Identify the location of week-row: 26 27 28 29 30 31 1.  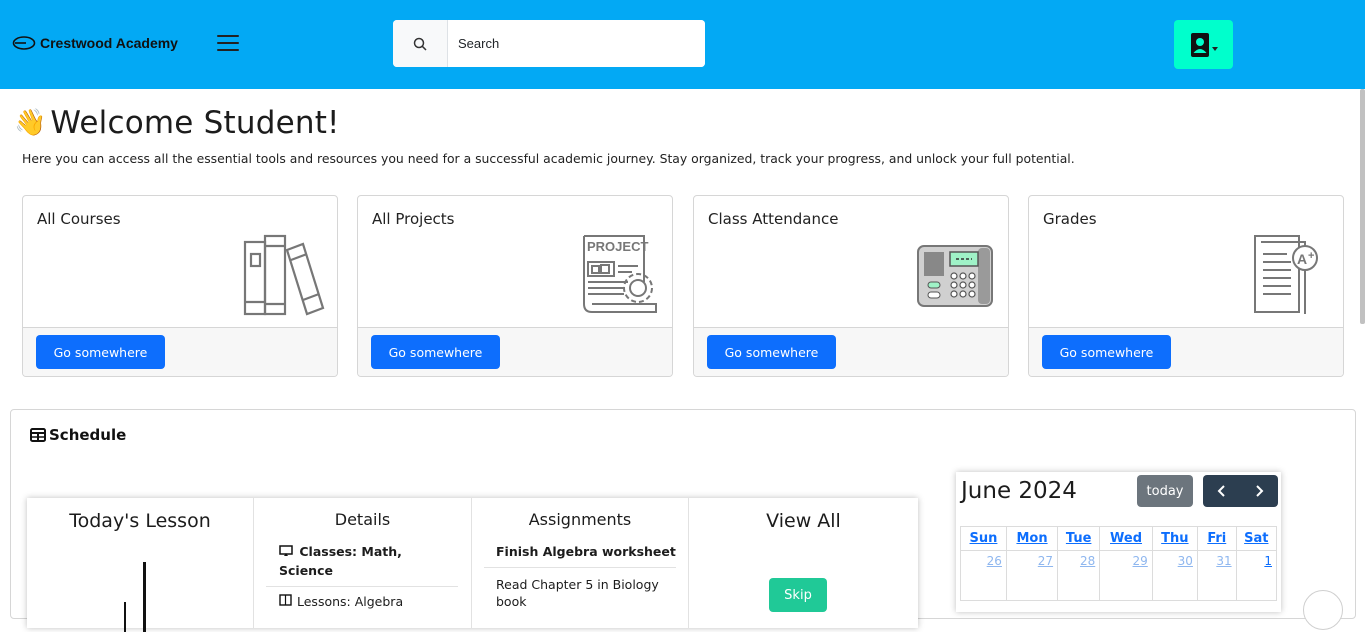
(1119, 575).